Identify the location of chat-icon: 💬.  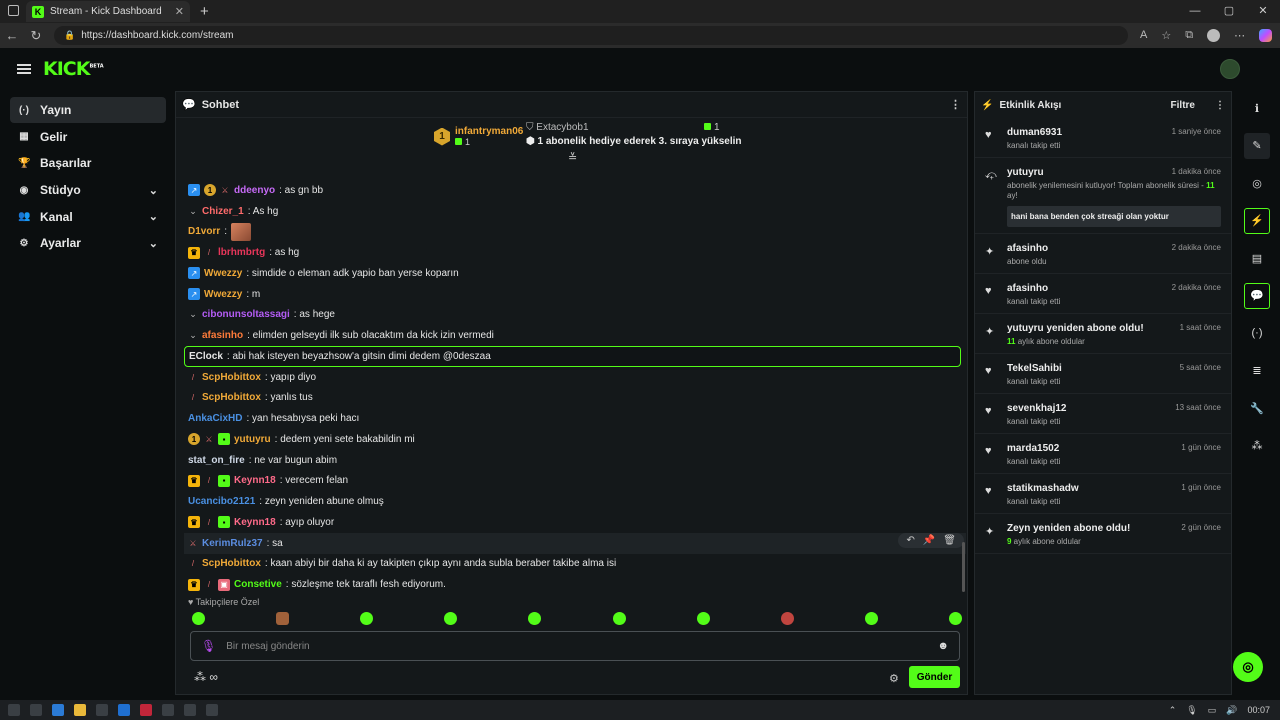
(1257, 295).